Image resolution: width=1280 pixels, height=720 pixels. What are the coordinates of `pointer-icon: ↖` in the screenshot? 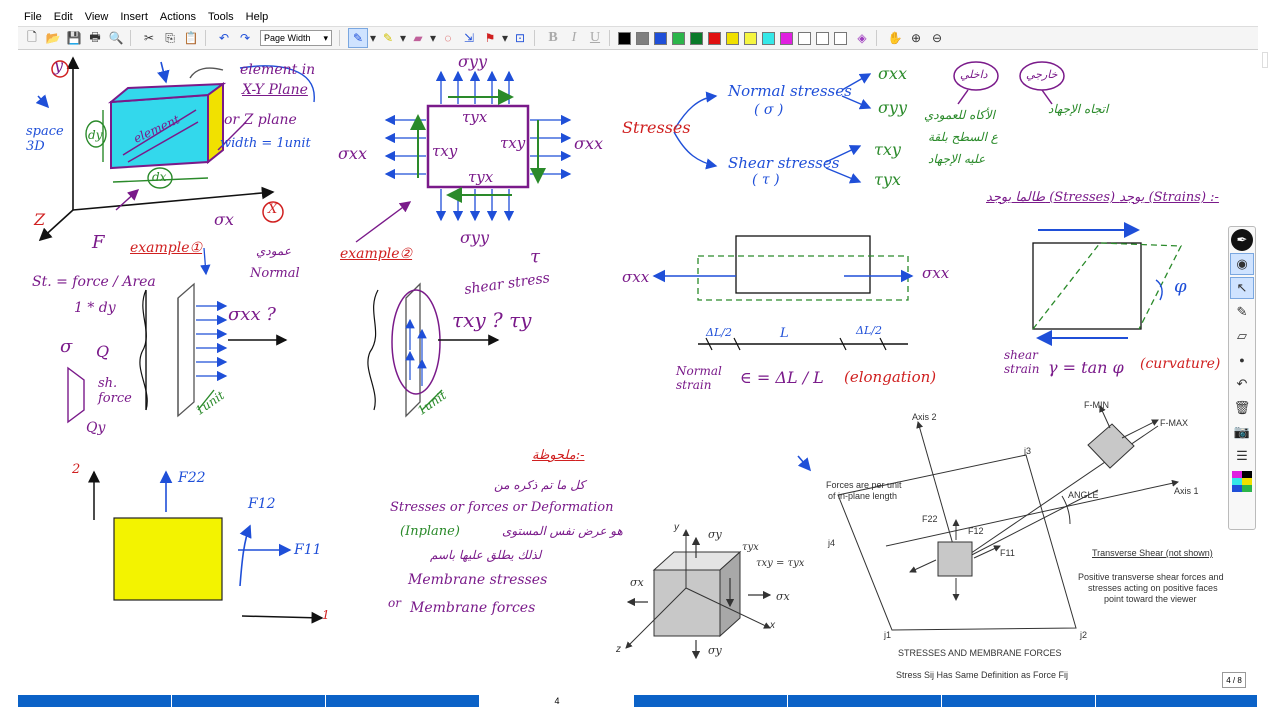 It's located at (1242, 288).